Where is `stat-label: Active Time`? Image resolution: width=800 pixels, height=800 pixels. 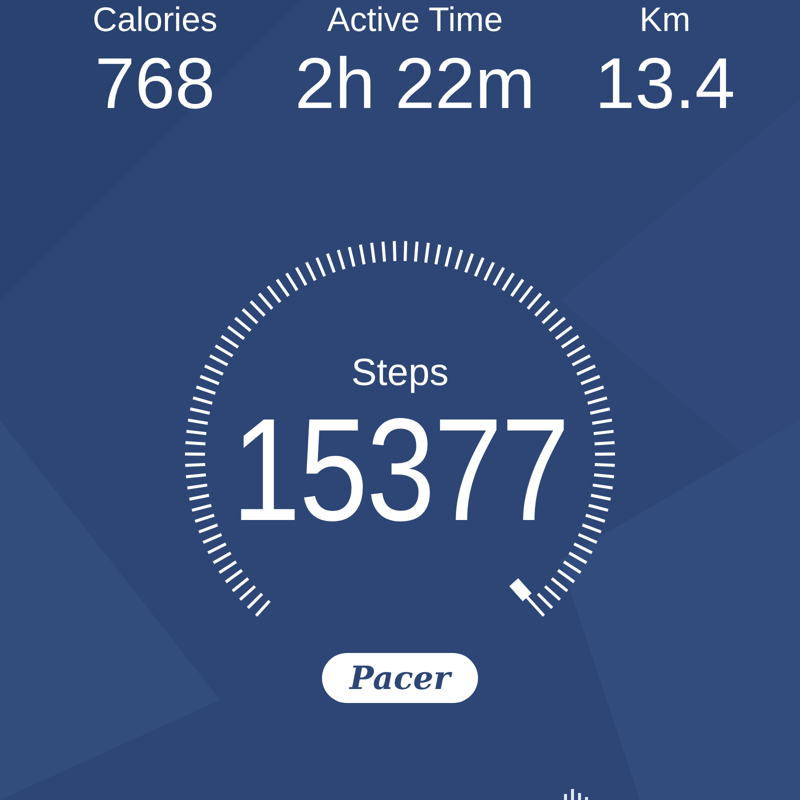
stat-label: Active Time is located at coordinates (415, 20).